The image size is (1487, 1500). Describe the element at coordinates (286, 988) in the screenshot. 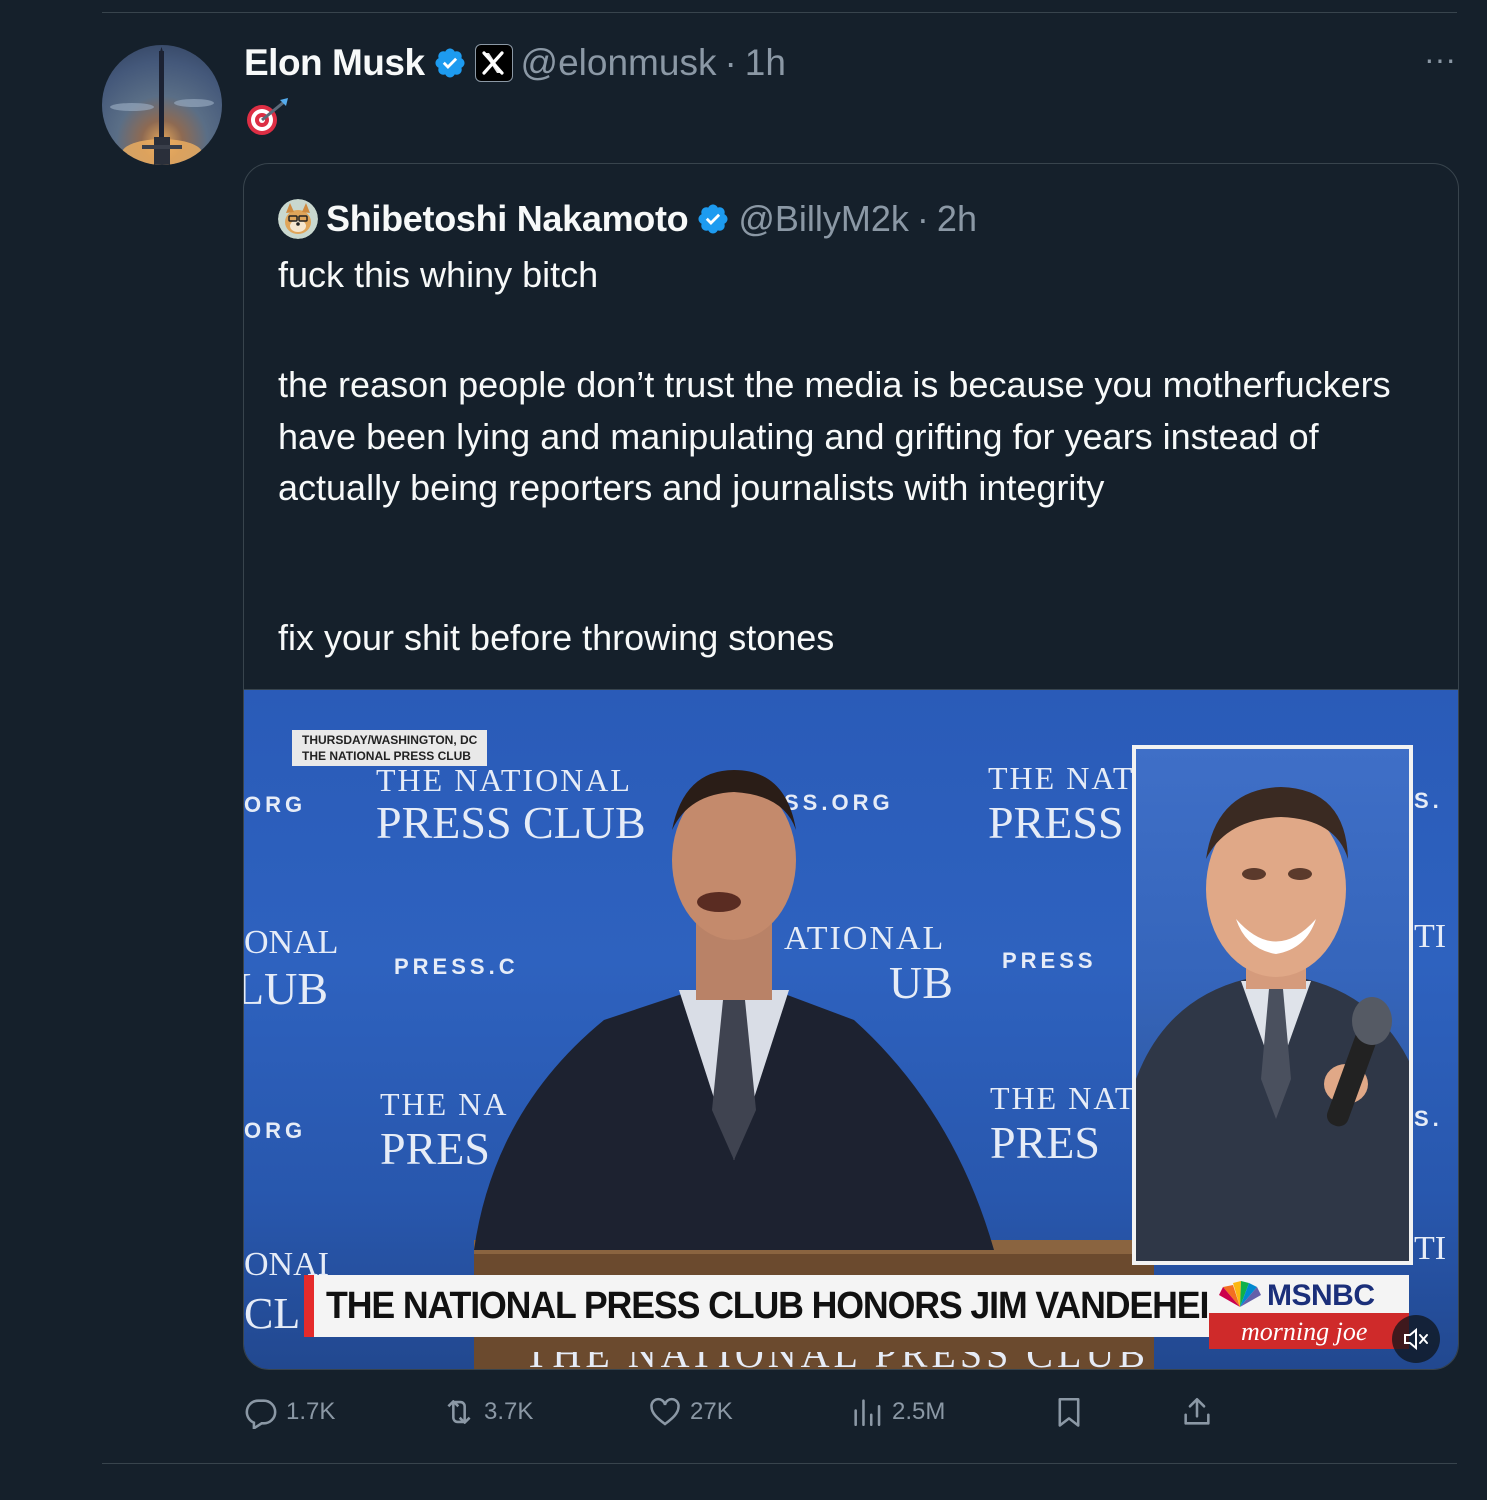

I see `backdrop-text: LUB` at that location.